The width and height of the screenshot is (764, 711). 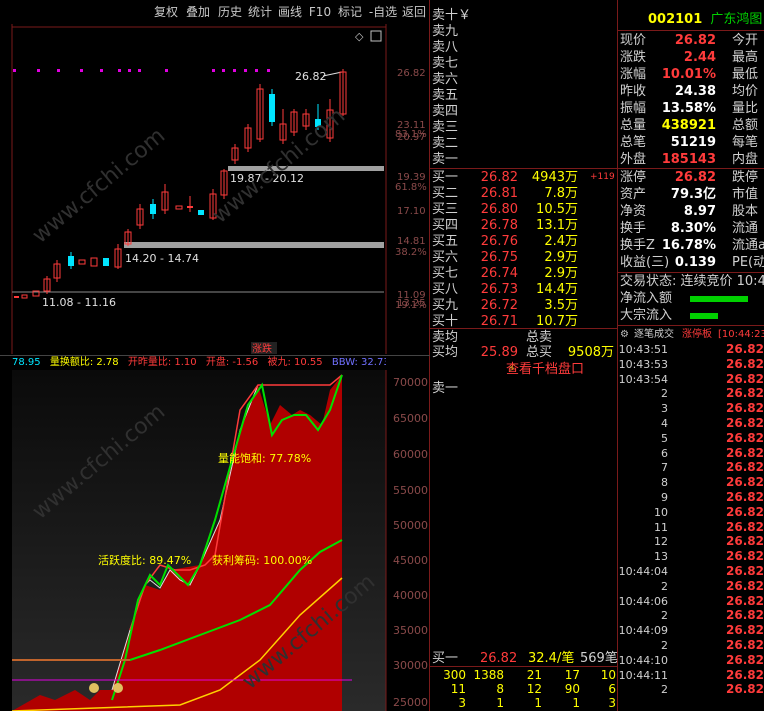 What do you see at coordinates (736, 19) in the screenshot?
I see `stock-name: 广东鸿图` at bounding box center [736, 19].